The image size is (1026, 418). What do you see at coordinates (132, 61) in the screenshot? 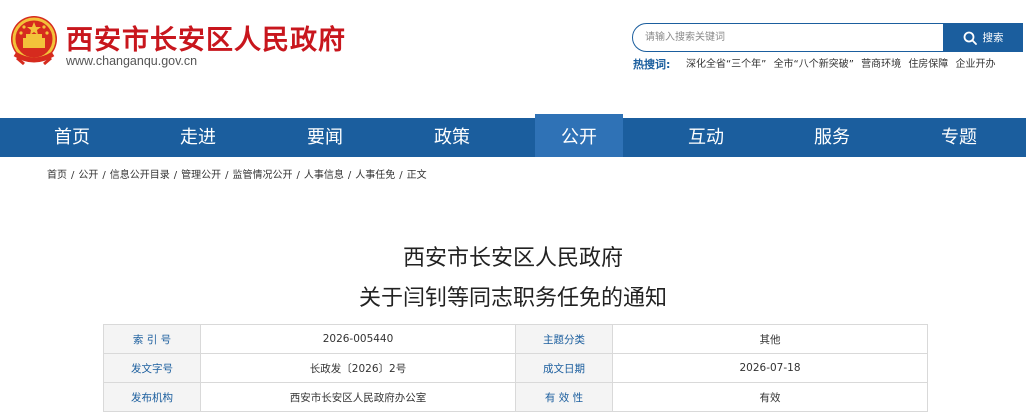
I see `site-url: www.changanqu.gov.cn` at bounding box center [132, 61].